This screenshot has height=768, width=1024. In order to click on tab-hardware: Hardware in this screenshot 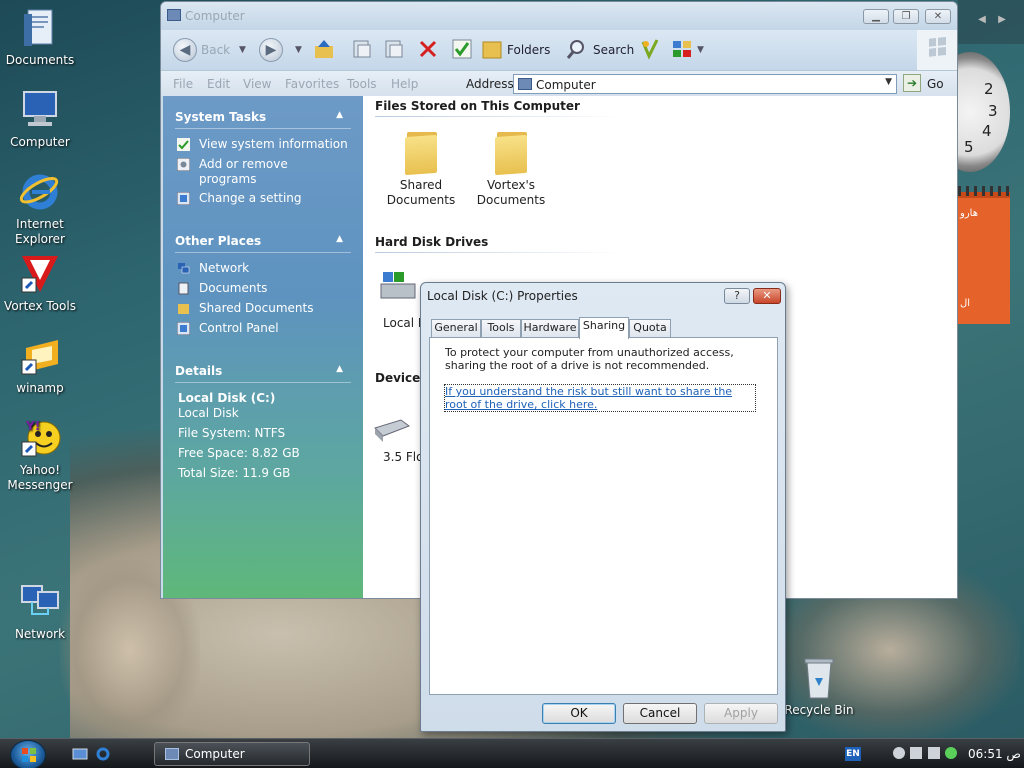, I will do `click(550, 328)`.